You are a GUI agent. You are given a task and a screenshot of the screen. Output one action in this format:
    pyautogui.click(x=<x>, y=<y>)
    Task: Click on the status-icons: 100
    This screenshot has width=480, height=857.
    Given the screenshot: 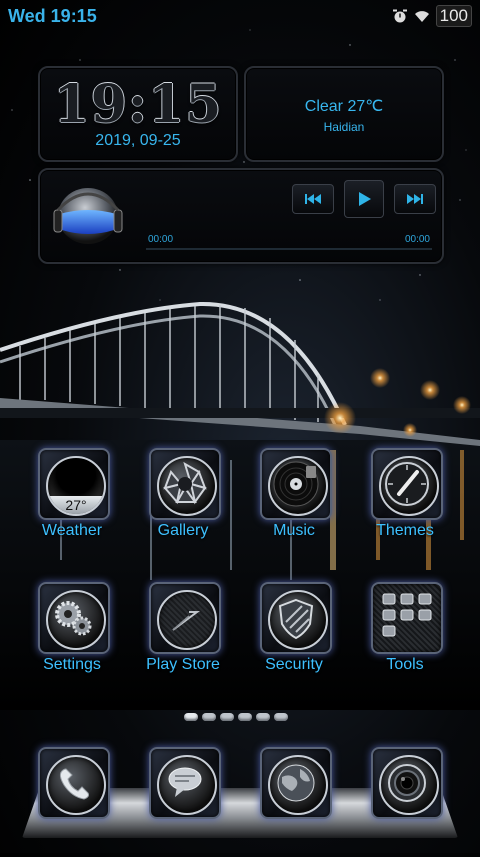 What is the action you would take?
    pyautogui.click(x=432, y=16)
    